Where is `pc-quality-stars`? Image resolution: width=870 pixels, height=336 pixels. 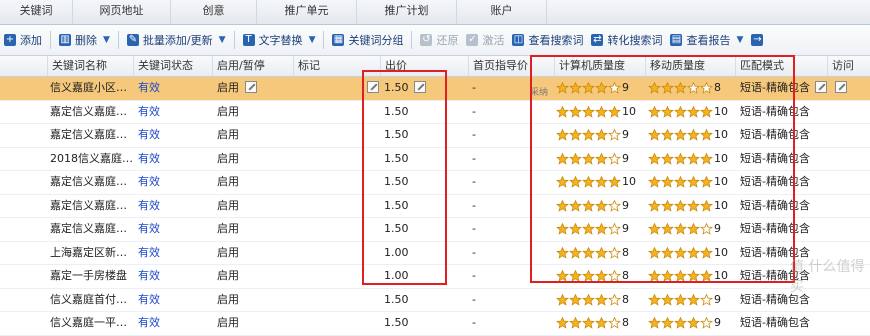
pc-quality-stars is located at coordinates (588, 205).